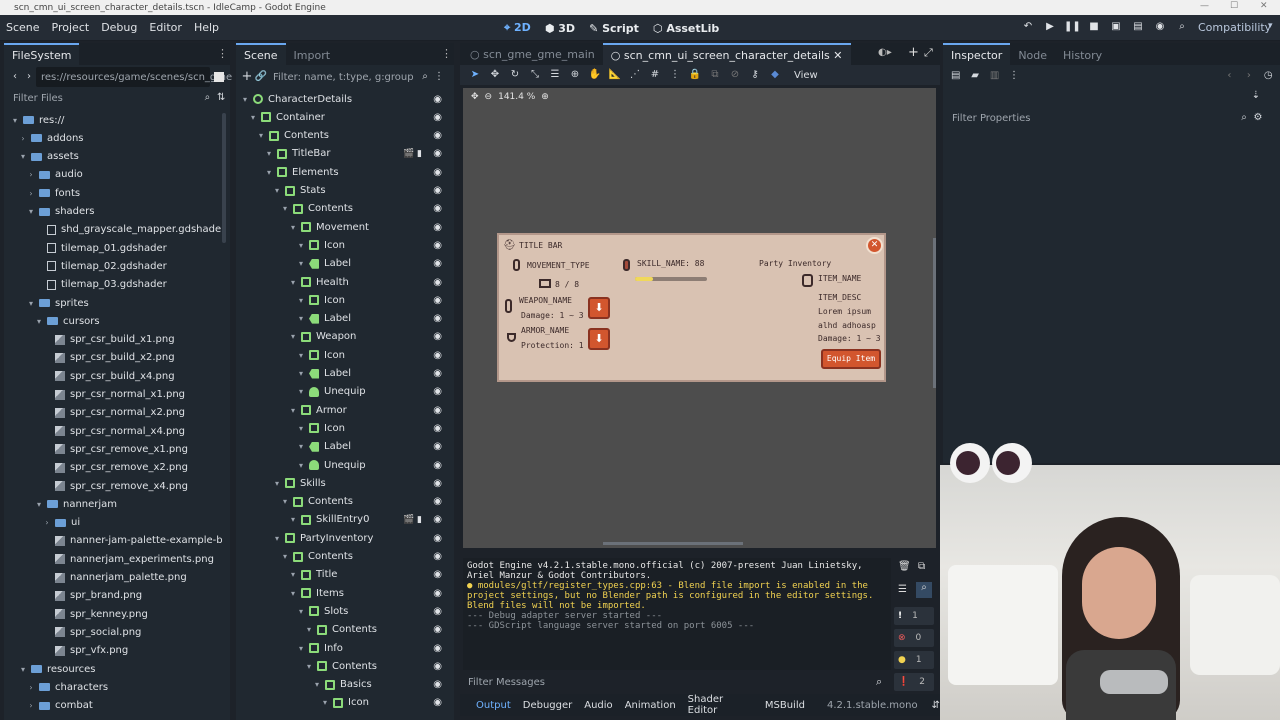 The image size is (1280, 720). What do you see at coordinates (115, 468) in the screenshot?
I see `file-item: spr_csr_remove_x2.png` at bounding box center [115, 468].